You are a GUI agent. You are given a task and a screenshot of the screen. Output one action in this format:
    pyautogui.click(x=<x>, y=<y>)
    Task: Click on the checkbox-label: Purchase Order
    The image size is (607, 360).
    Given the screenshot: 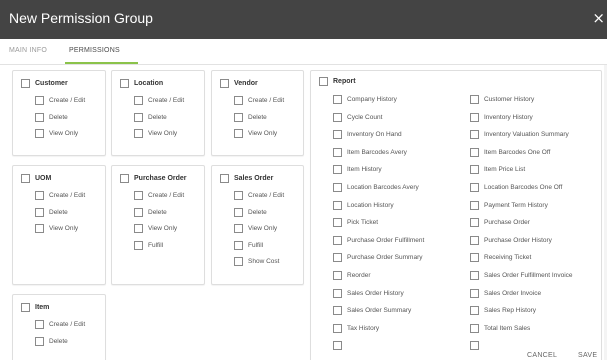 What is the action you would take?
    pyautogui.click(x=507, y=223)
    